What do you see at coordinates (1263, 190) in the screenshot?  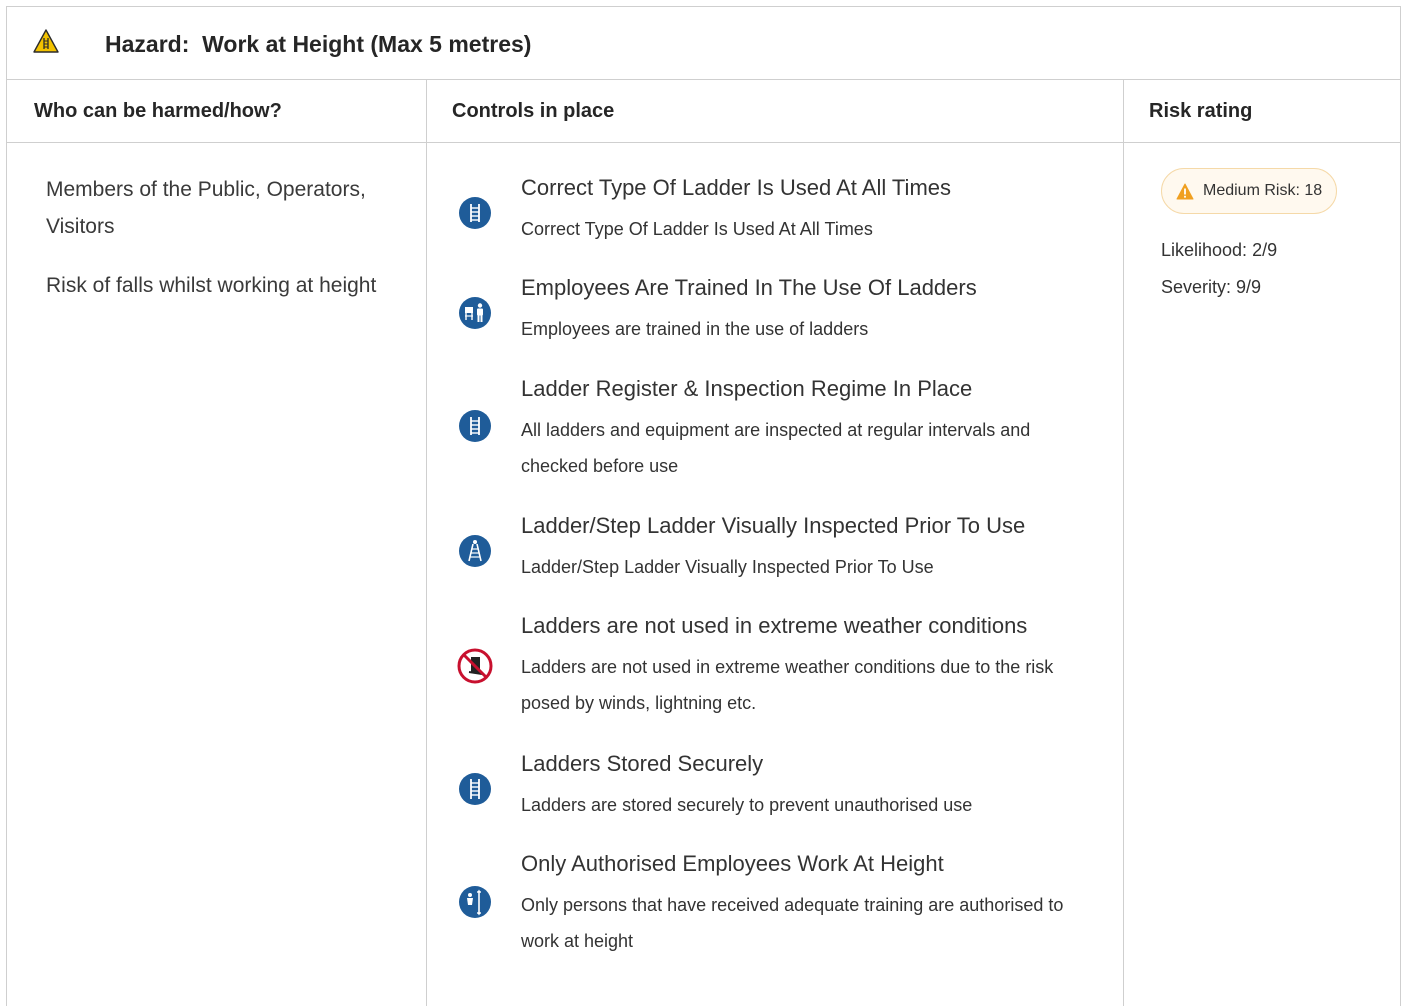 I see `risk-badge-label: Medium Risk: 18` at bounding box center [1263, 190].